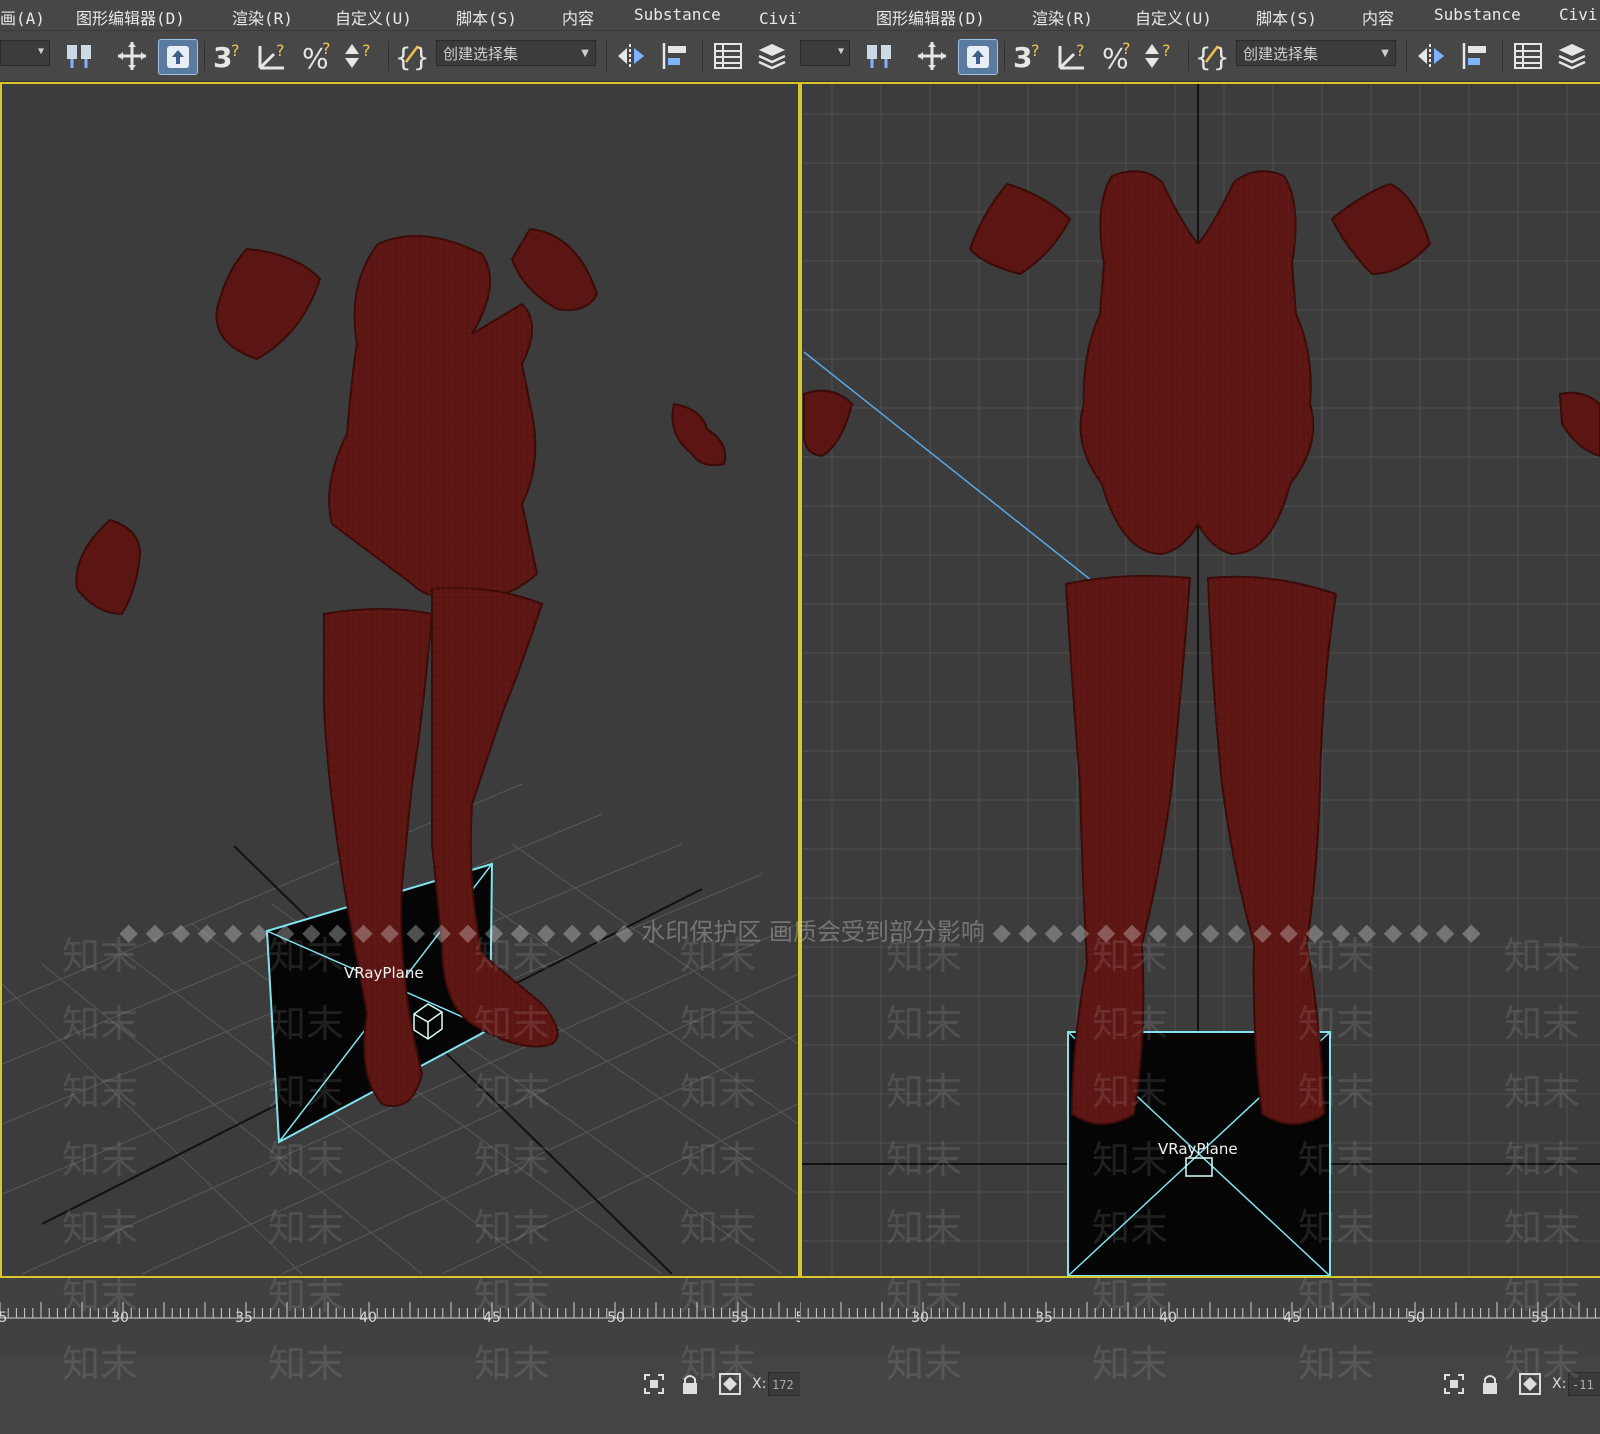  Describe the element at coordinates (784, 1384) in the screenshot. I see `coord-x-field: 172` at that location.